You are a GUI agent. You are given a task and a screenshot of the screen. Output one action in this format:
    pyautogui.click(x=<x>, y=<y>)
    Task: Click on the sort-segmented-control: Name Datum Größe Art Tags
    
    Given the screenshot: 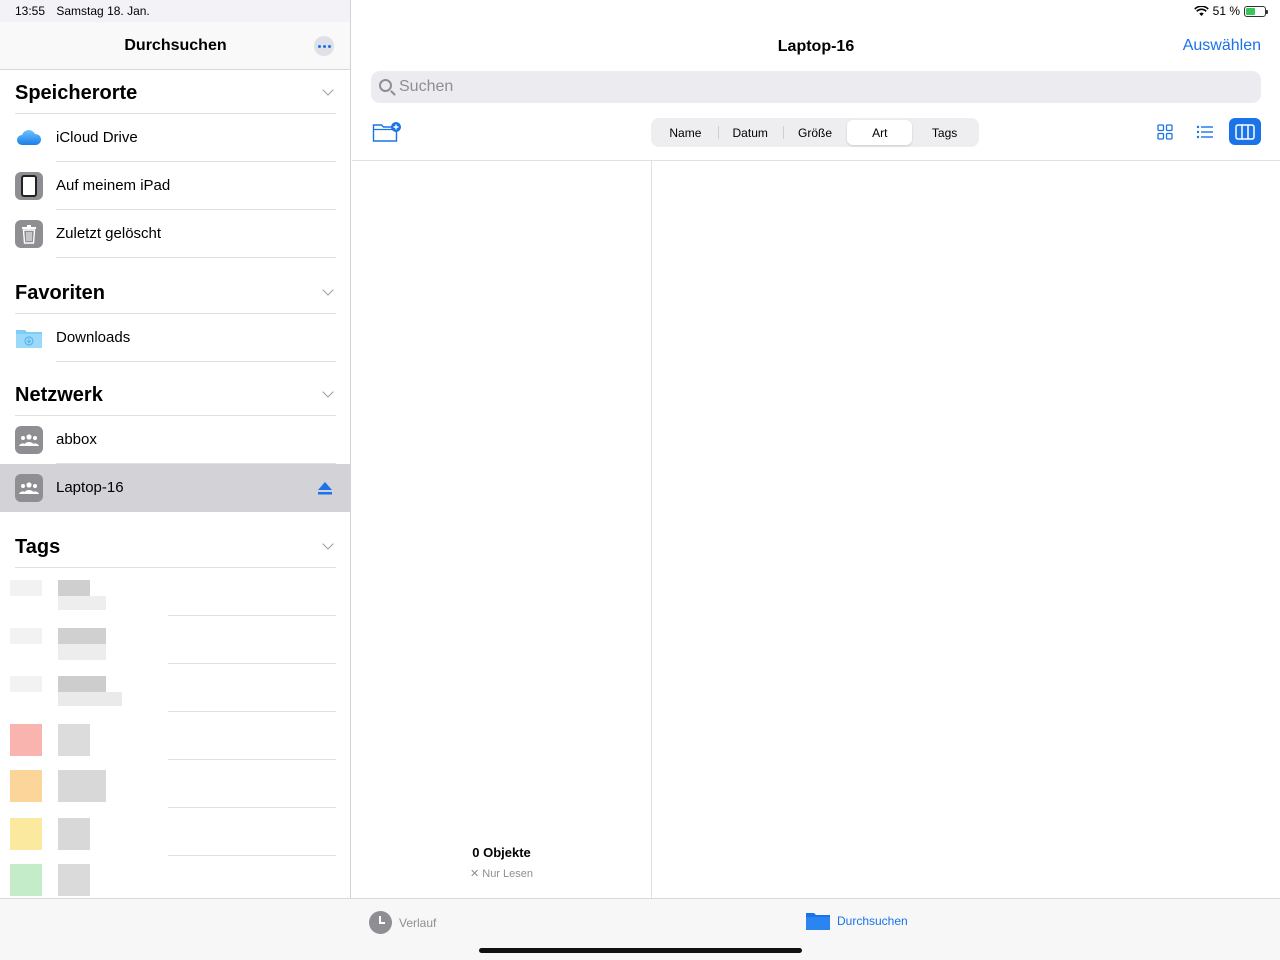 What is the action you would take?
    pyautogui.click(x=815, y=132)
    